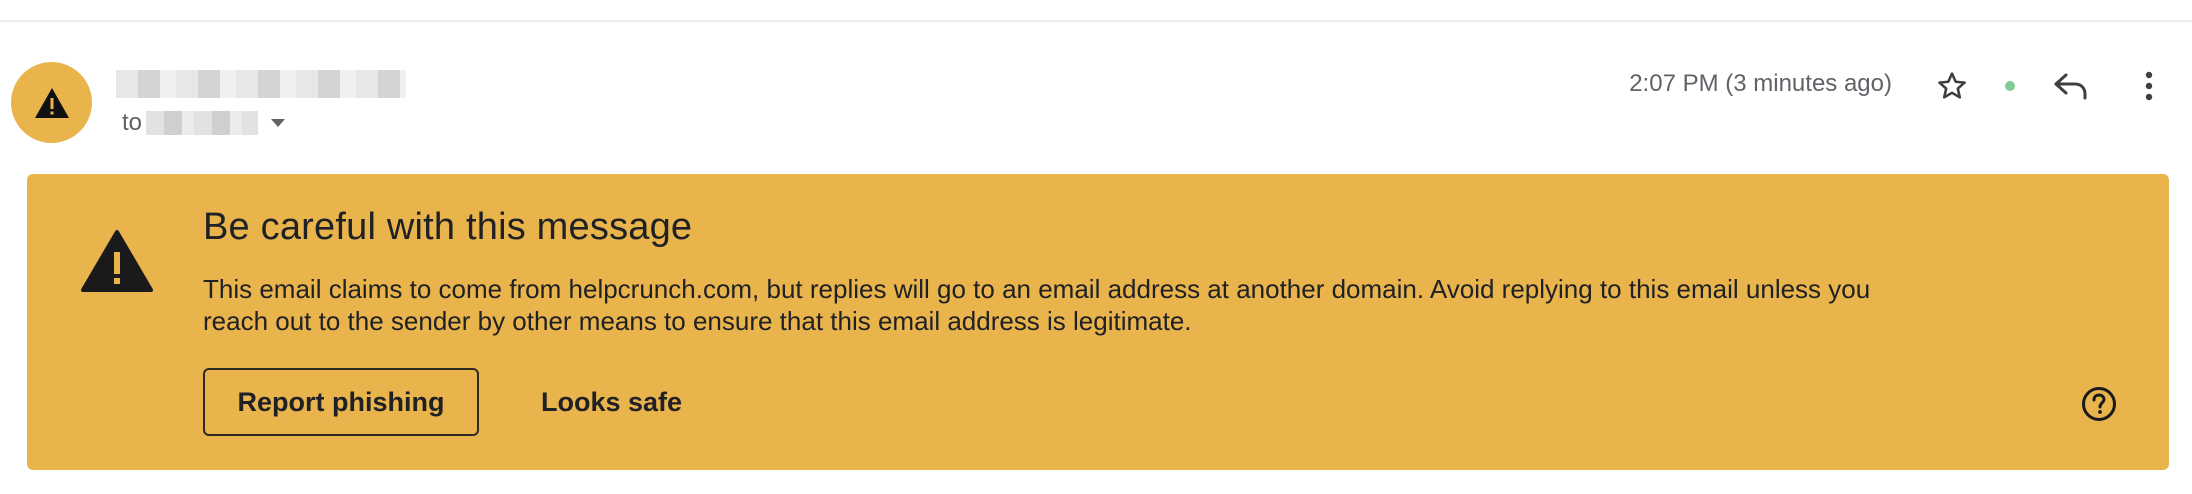 The height and width of the screenshot is (494, 2192). What do you see at coordinates (611, 402) in the screenshot?
I see `looks-safe-button: Looks safe` at bounding box center [611, 402].